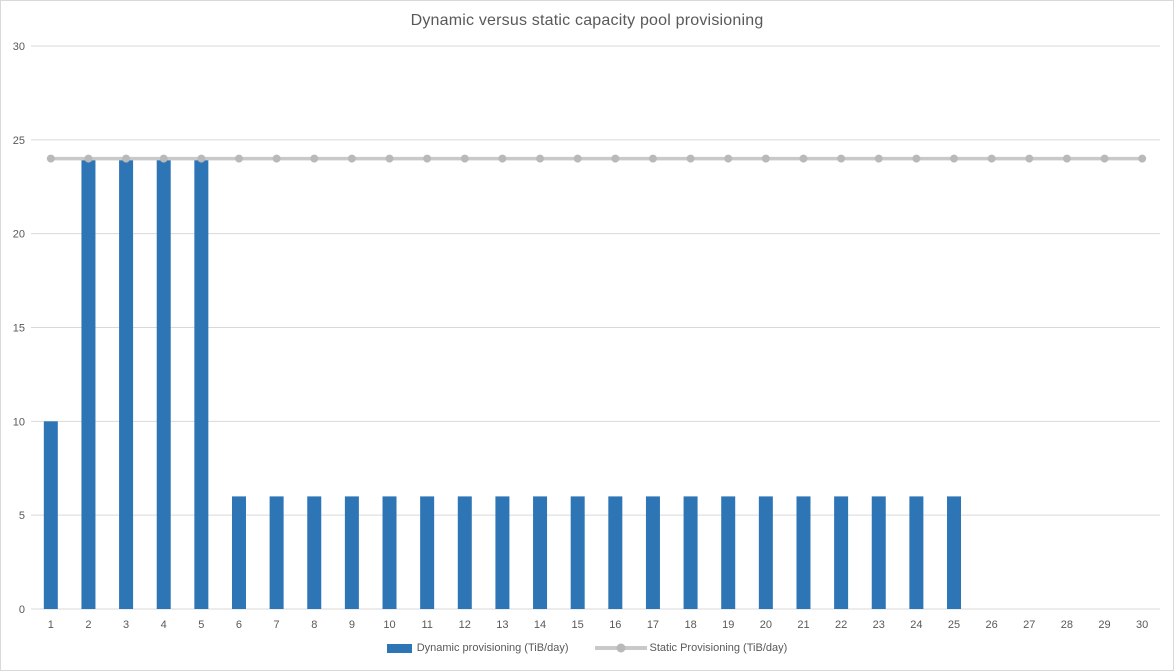  What do you see at coordinates (718, 648) in the screenshot?
I see `legend-label-static: Static Provisioning (TiB/day)` at bounding box center [718, 648].